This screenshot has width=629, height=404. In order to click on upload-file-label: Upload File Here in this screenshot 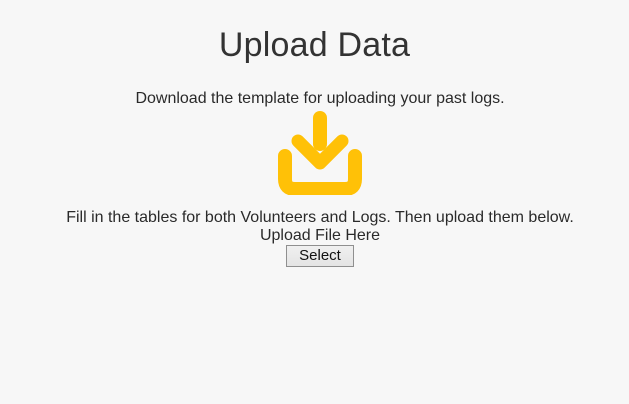, I will do `click(320, 235)`.